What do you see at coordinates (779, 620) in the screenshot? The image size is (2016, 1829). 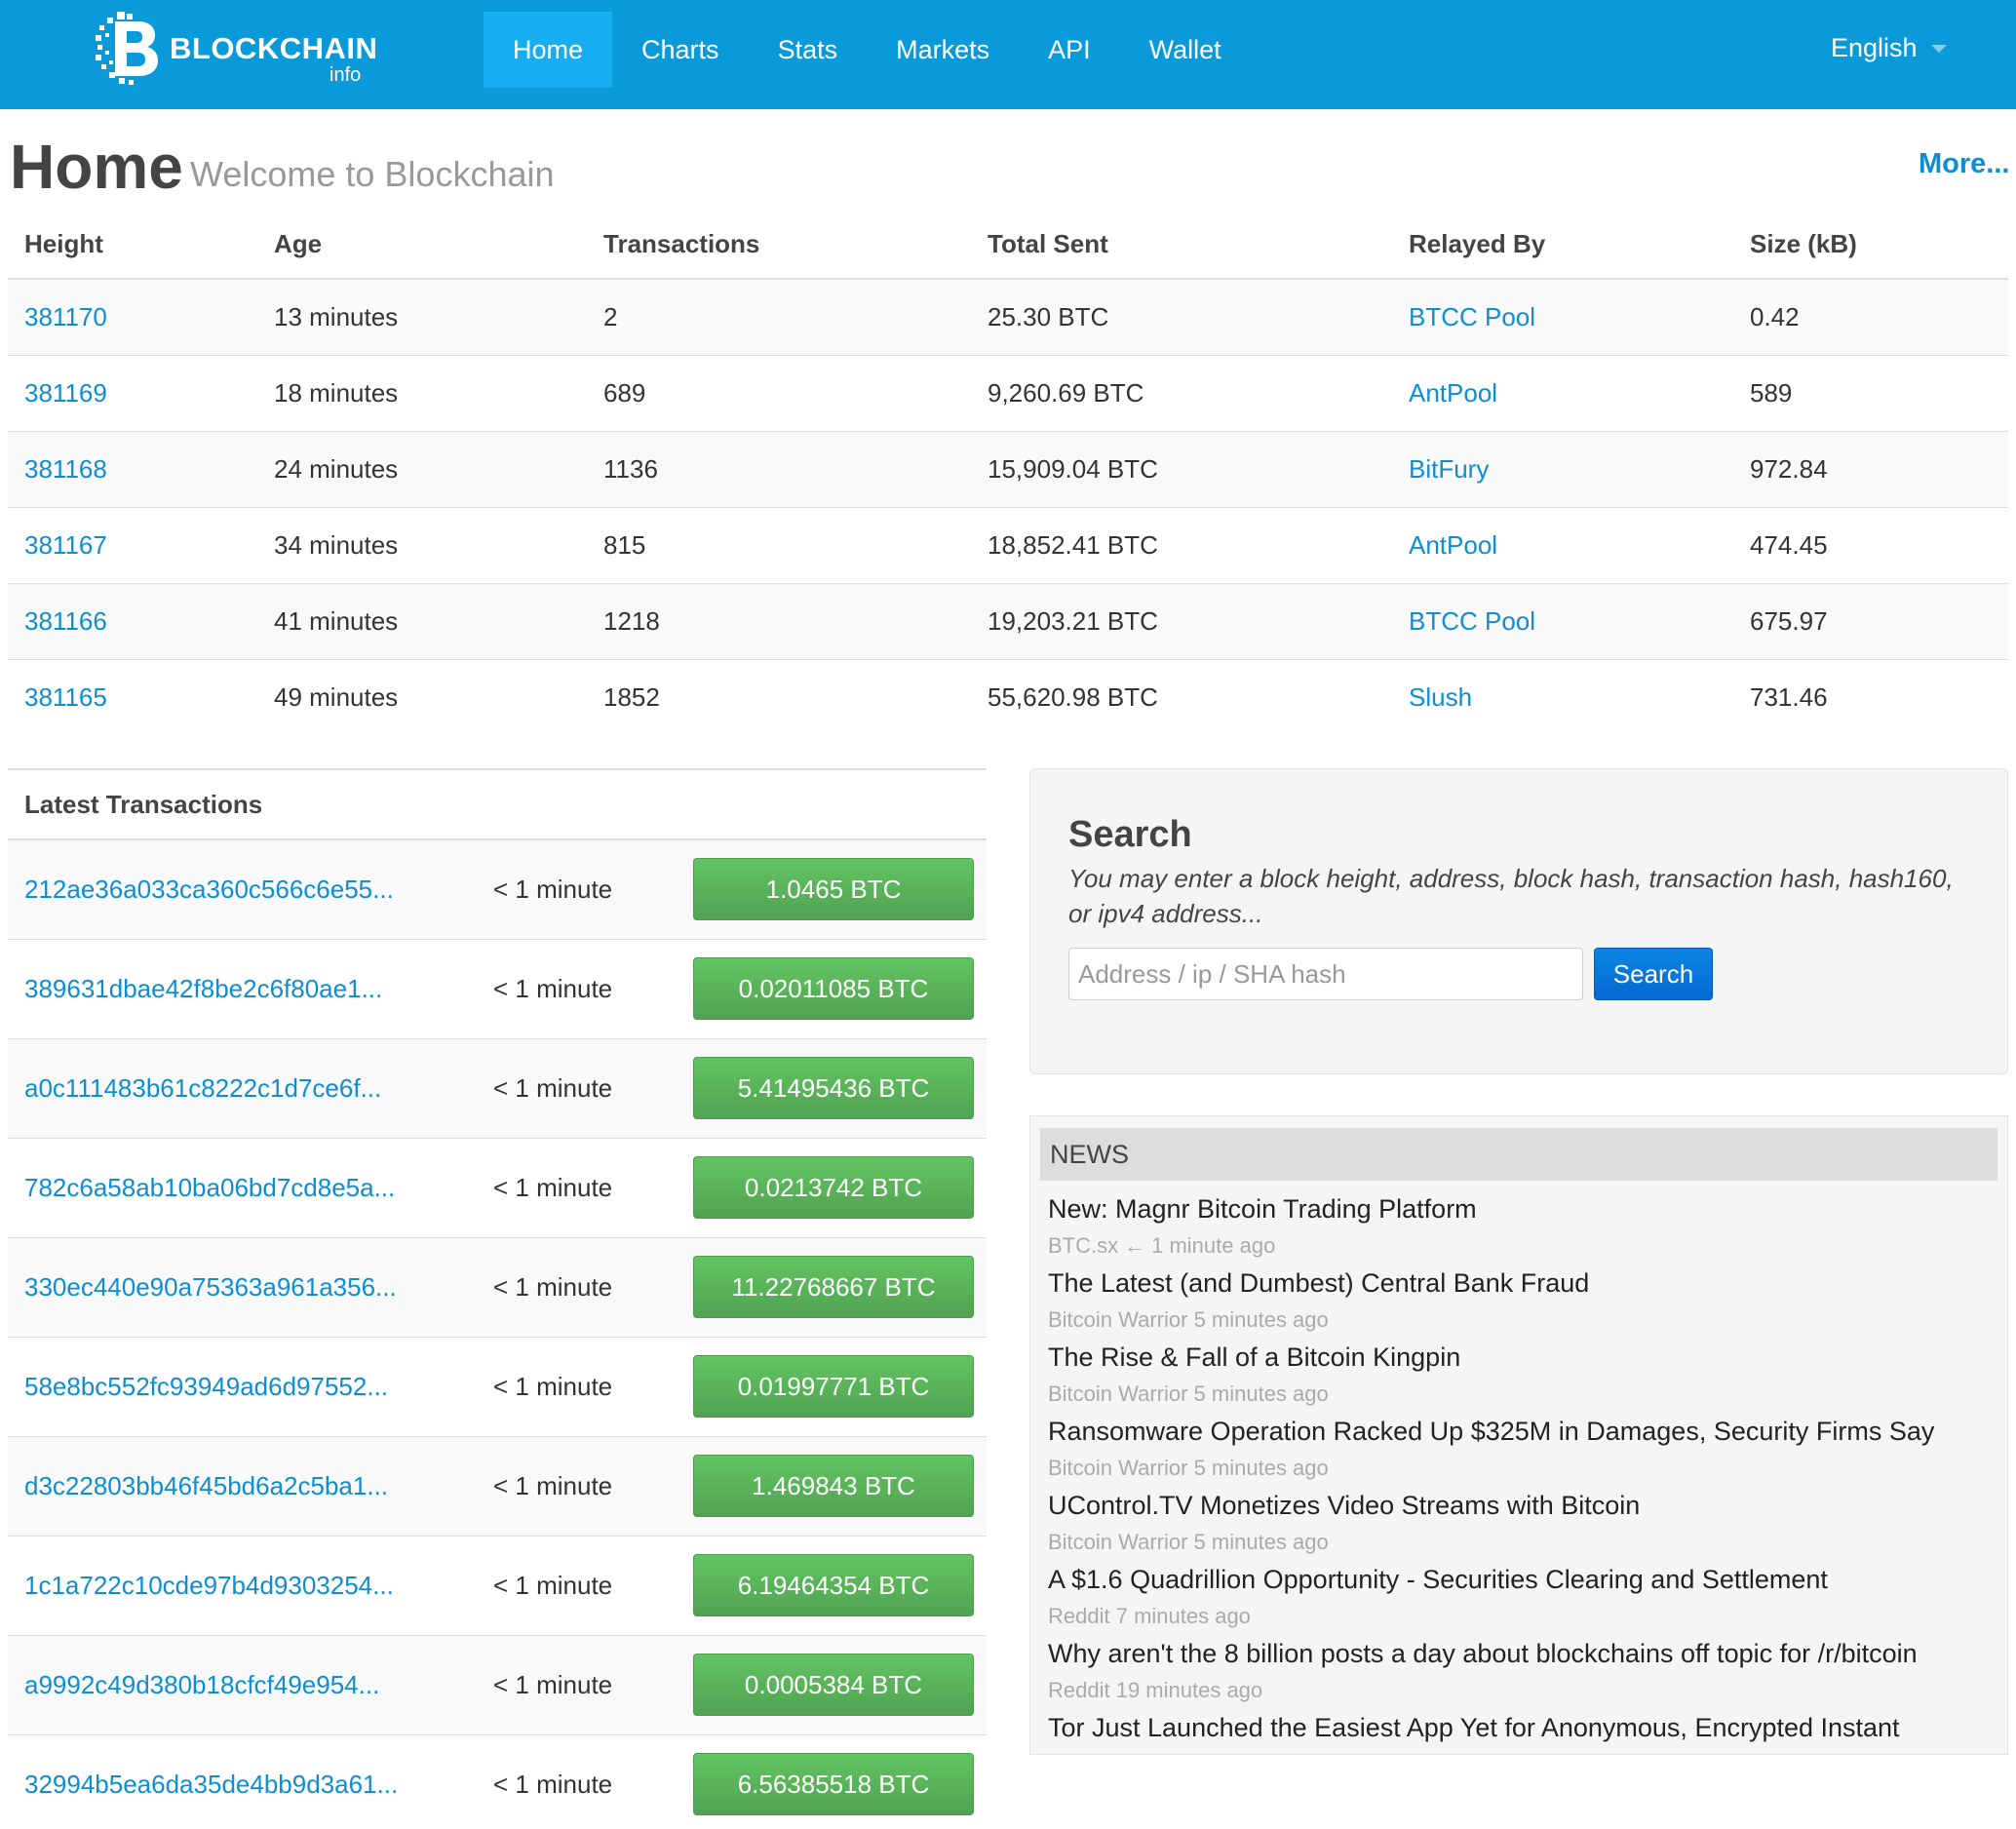 I see `block-transactions: 1218` at bounding box center [779, 620].